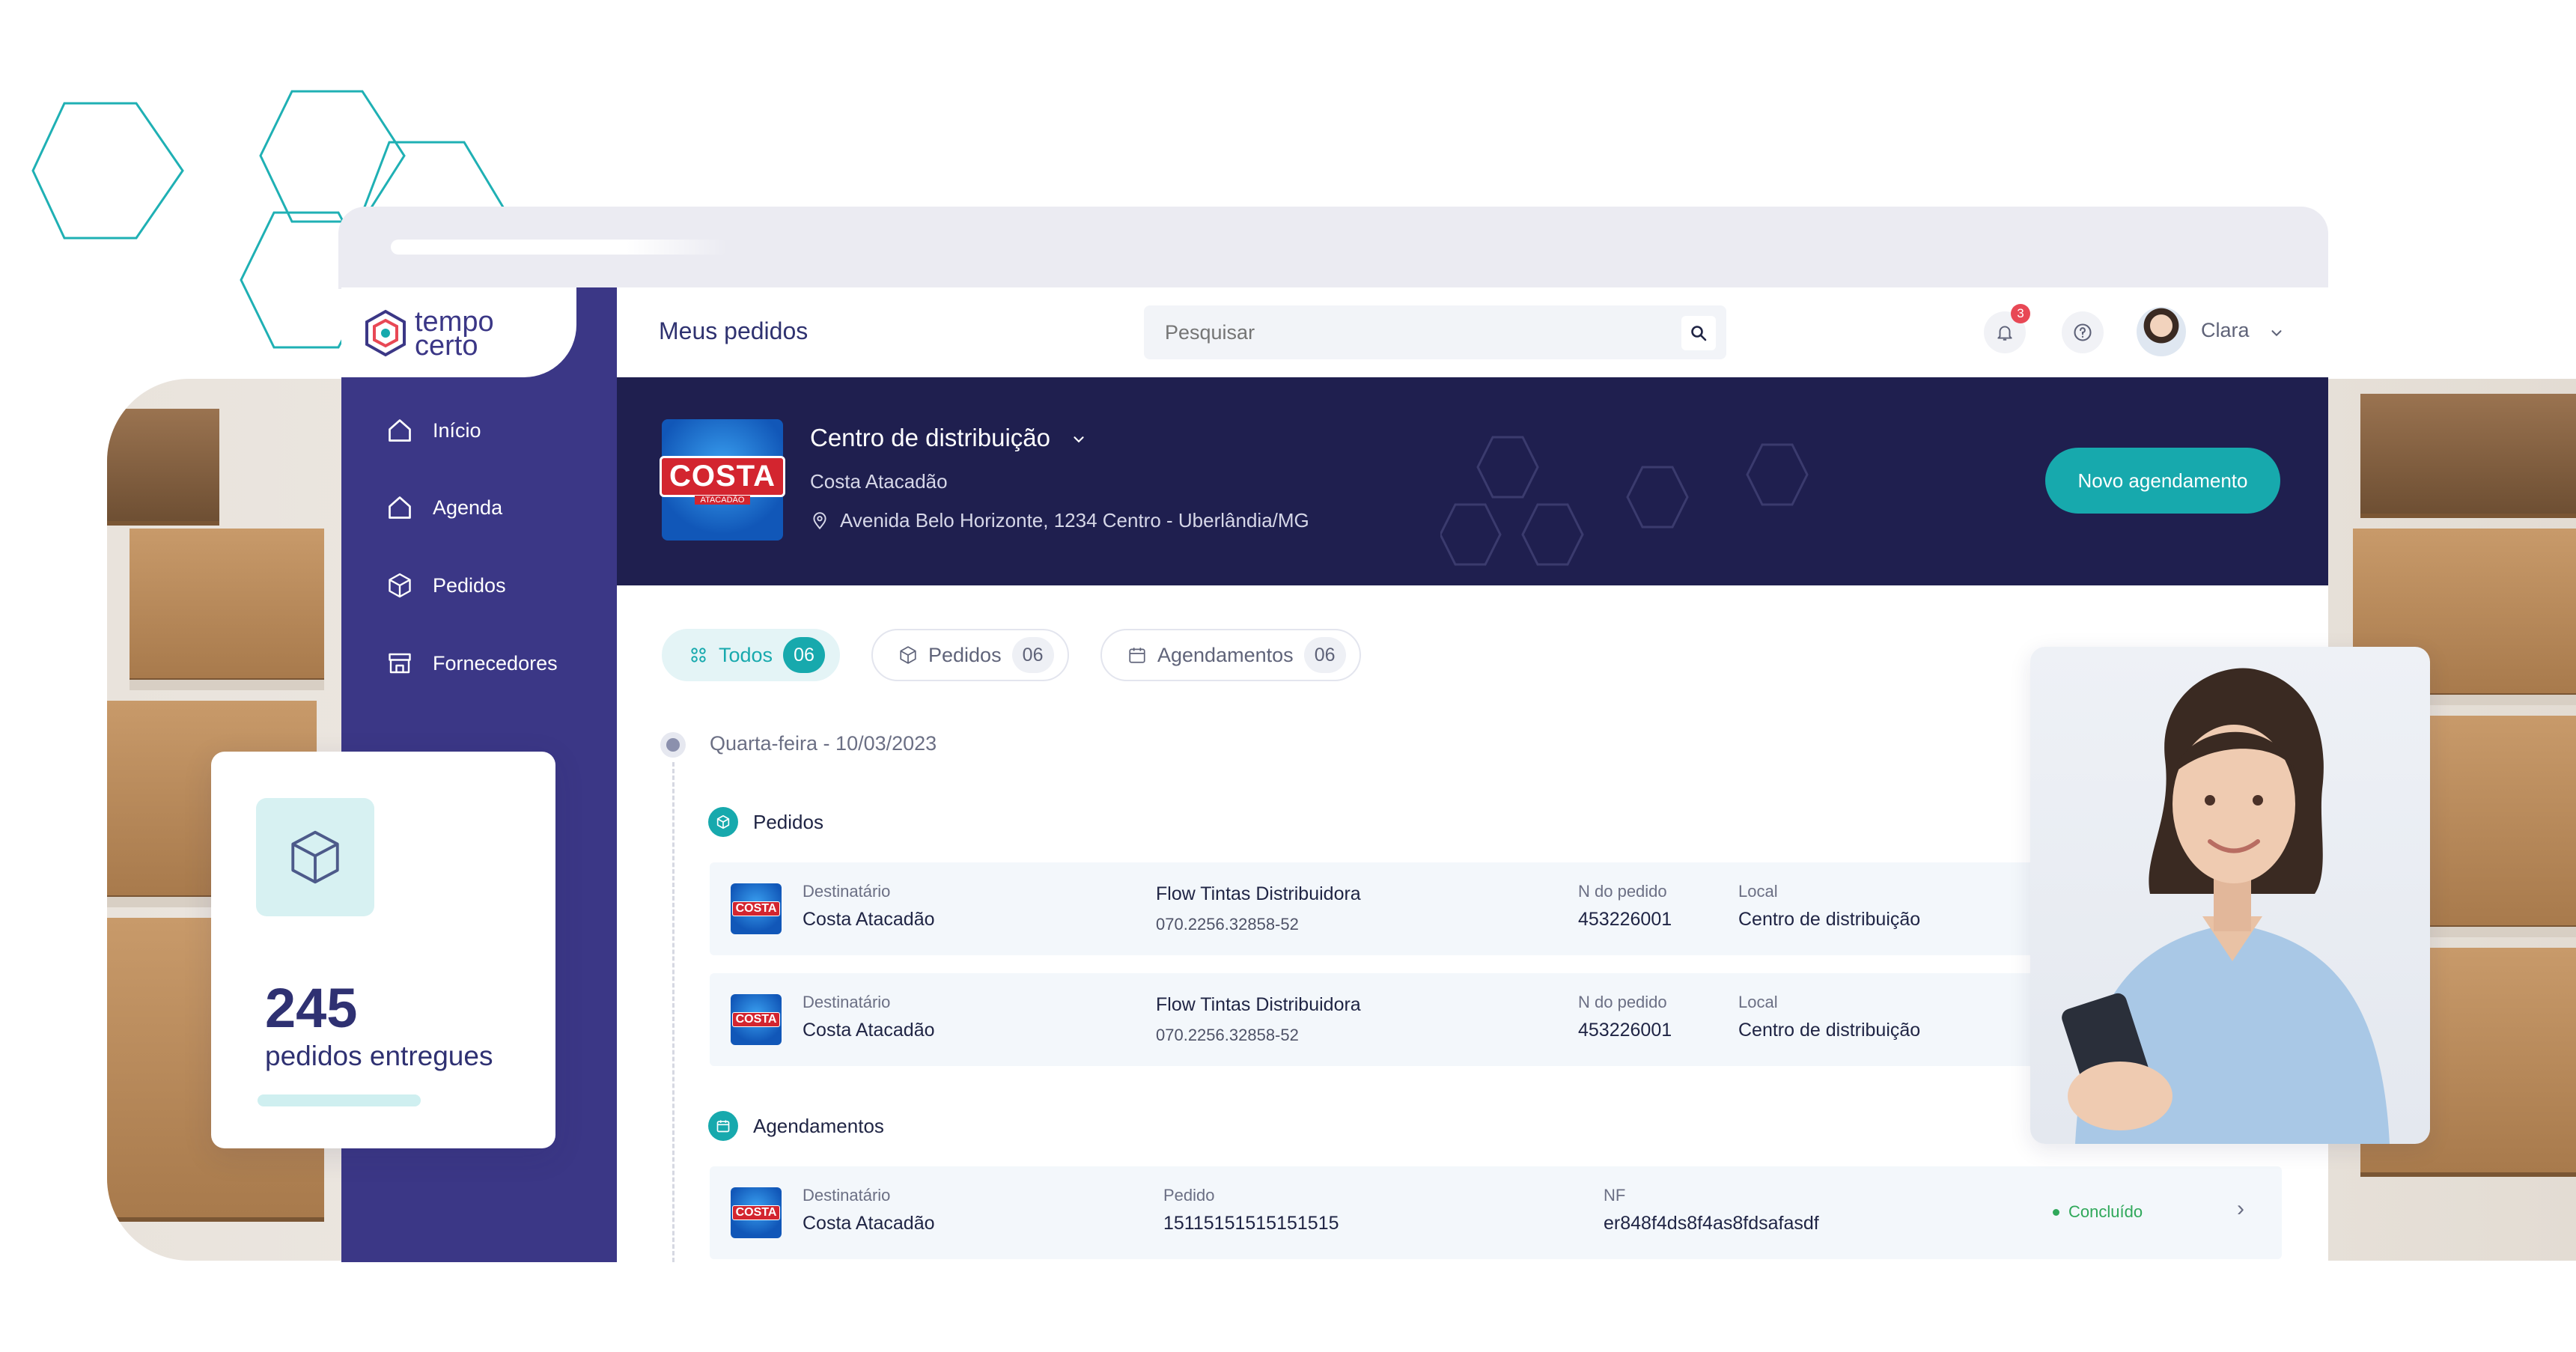 The height and width of the screenshot is (1352, 2576). What do you see at coordinates (383, 950) in the screenshot?
I see `delivered-stat-card: 245 pedidos entregues` at bounding box center [383, 950].